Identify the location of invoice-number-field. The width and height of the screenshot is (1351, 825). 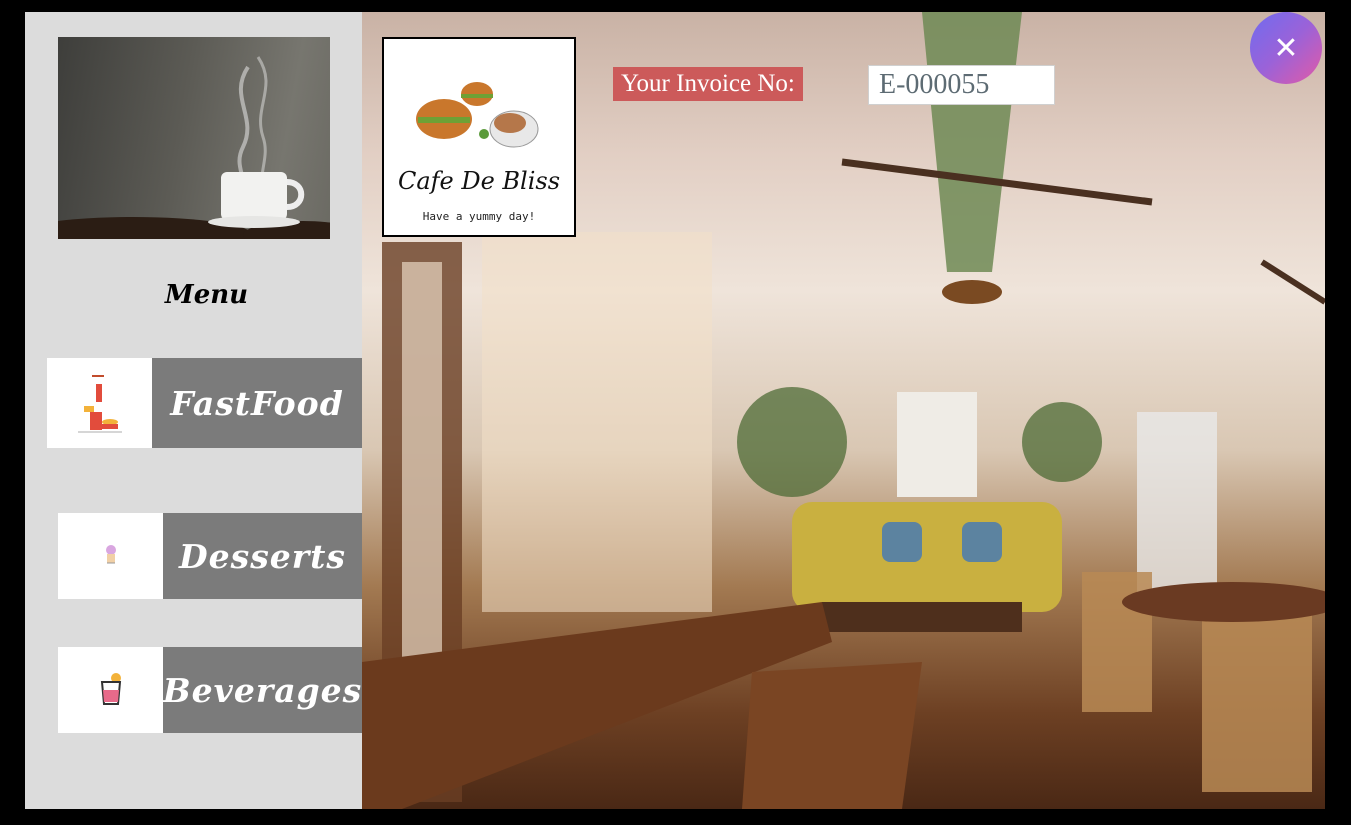
(961, 85).